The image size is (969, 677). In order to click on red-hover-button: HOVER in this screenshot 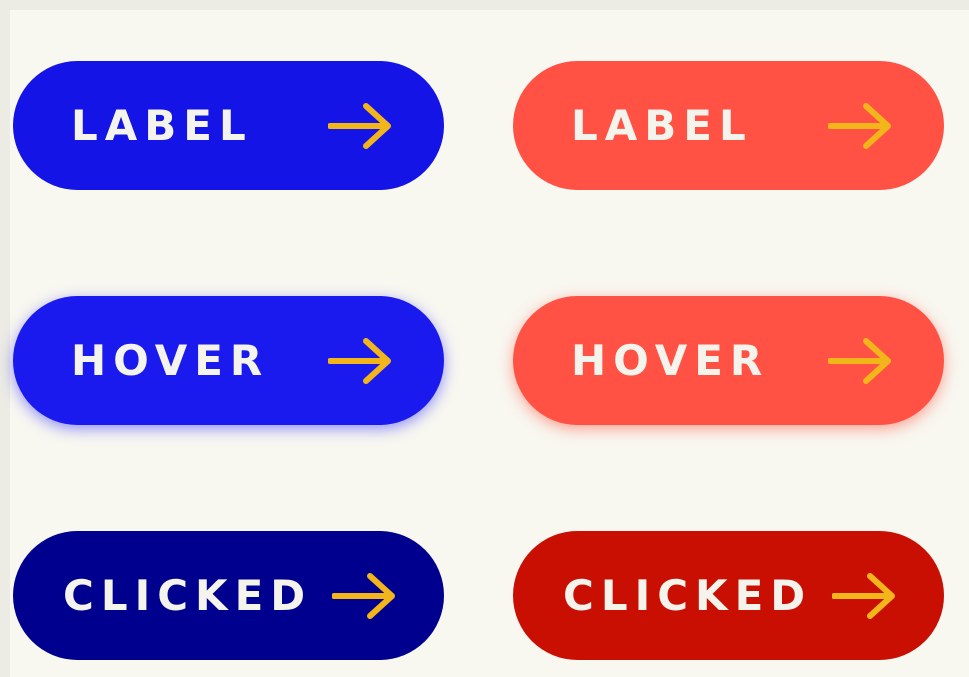, I will do `click(728, 360)`.